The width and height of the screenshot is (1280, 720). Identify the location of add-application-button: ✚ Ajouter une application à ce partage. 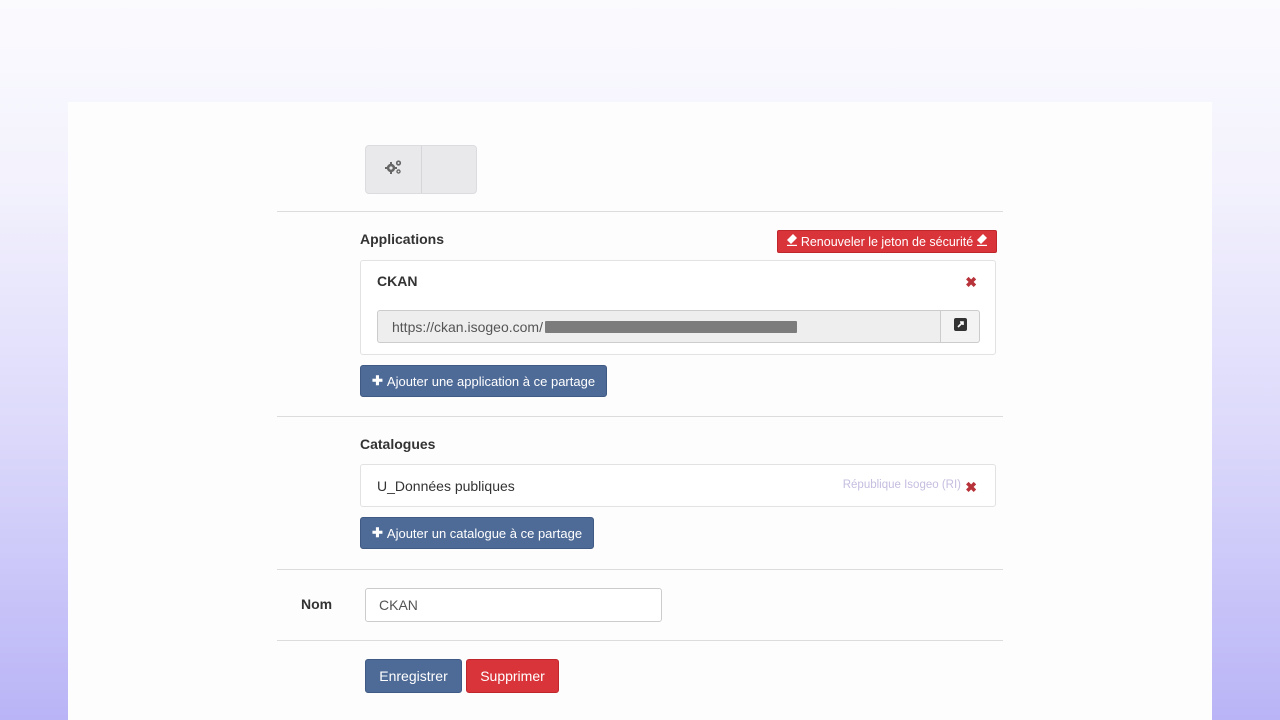
(484, 381).